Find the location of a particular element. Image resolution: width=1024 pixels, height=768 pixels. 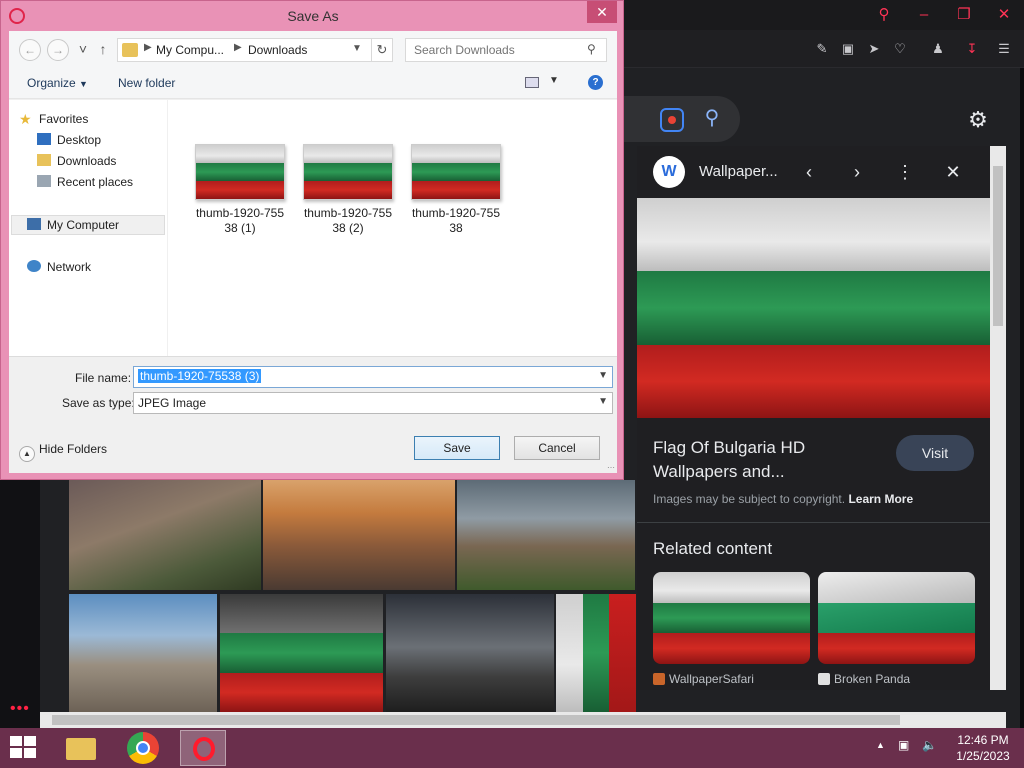

opera-icon is located at coordinates (204, 749).